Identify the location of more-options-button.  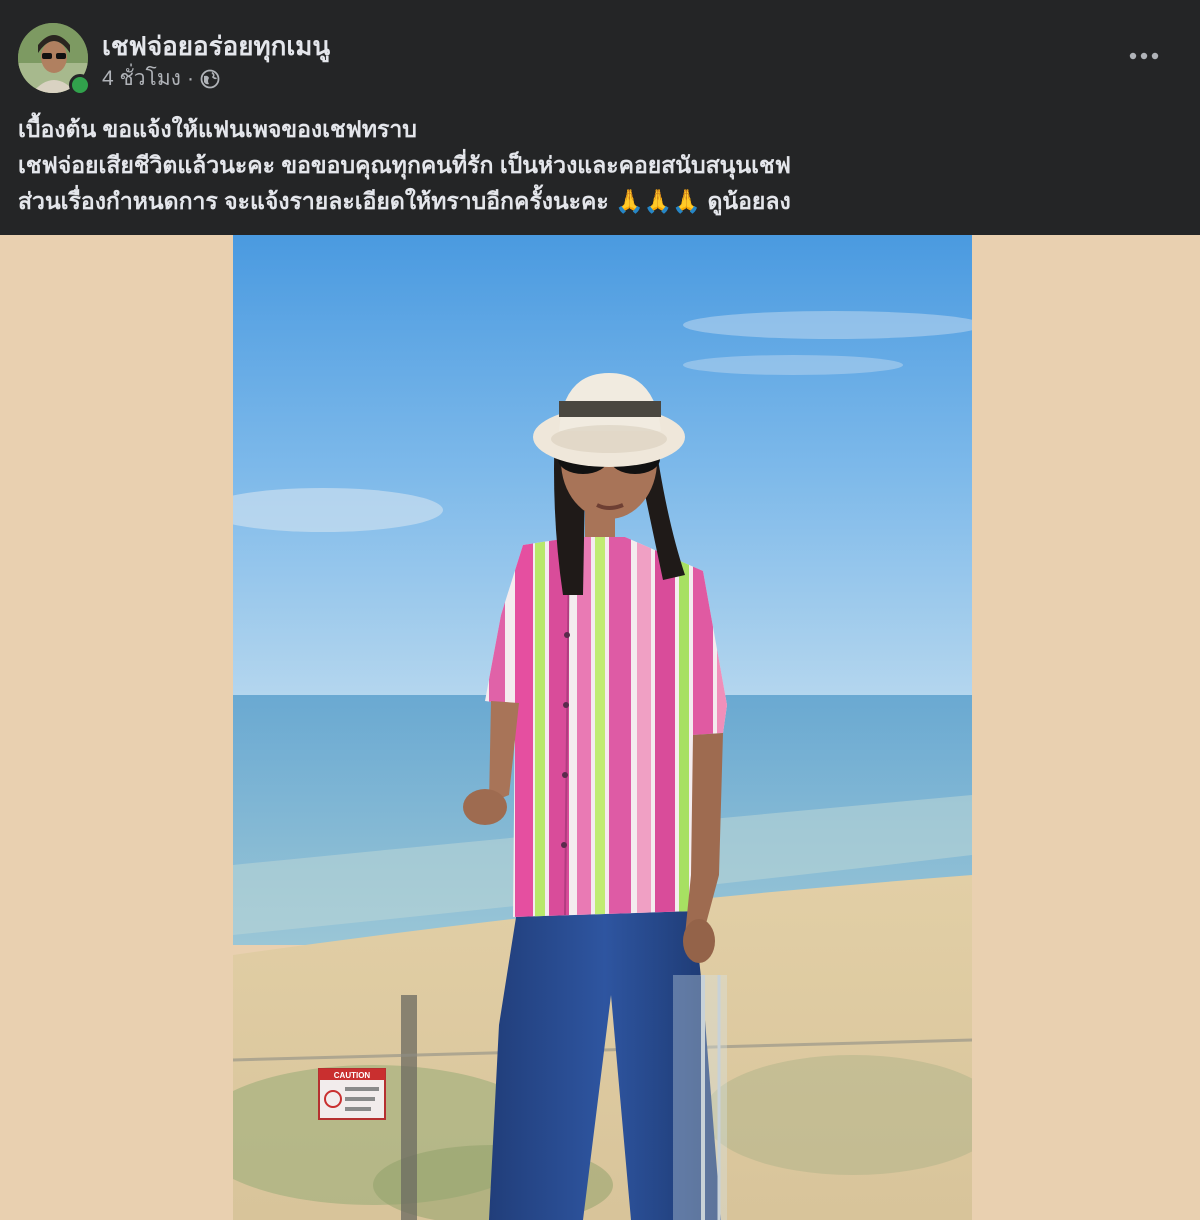
(1144, 56).